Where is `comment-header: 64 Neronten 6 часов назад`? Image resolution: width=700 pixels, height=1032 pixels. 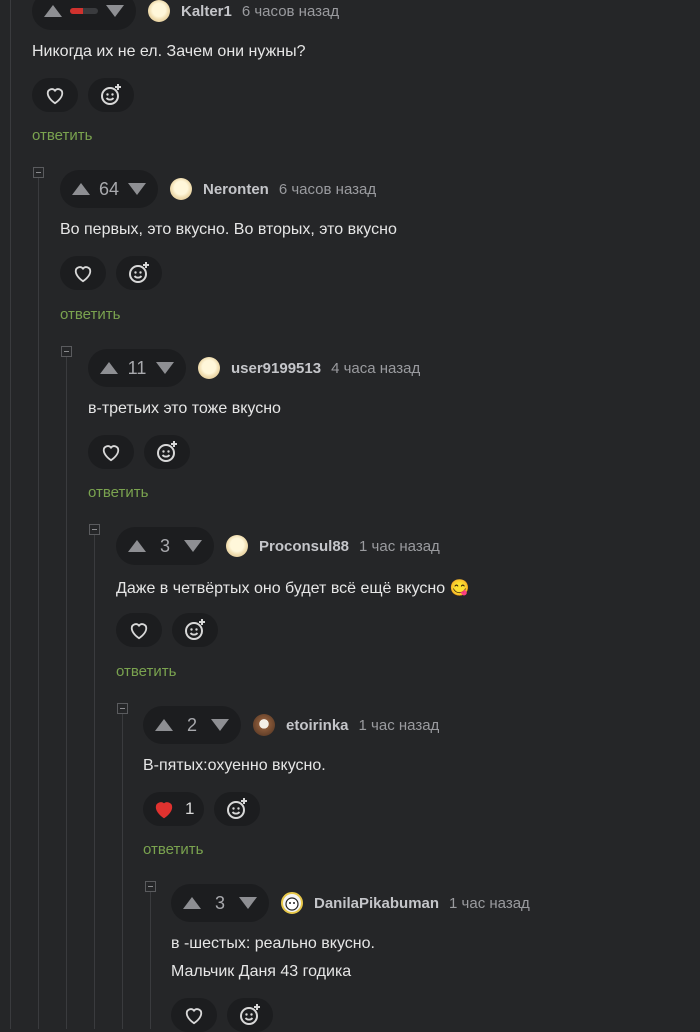
comment-header: 64 Neronten 6 часов назад is located at coordinates (218, 189).